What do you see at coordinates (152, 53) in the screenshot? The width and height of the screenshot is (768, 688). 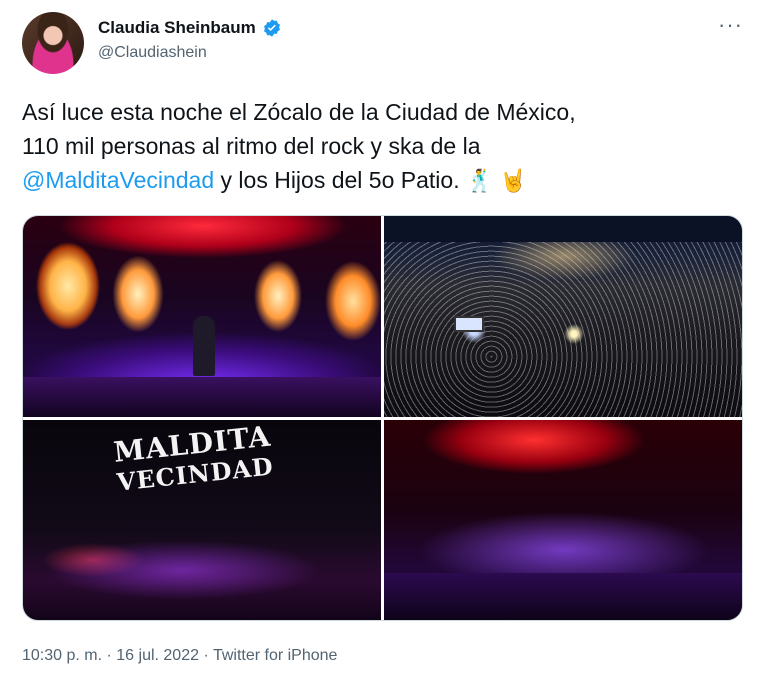 I see `handle: @Claudiashein` at bounding box center [152, 53].